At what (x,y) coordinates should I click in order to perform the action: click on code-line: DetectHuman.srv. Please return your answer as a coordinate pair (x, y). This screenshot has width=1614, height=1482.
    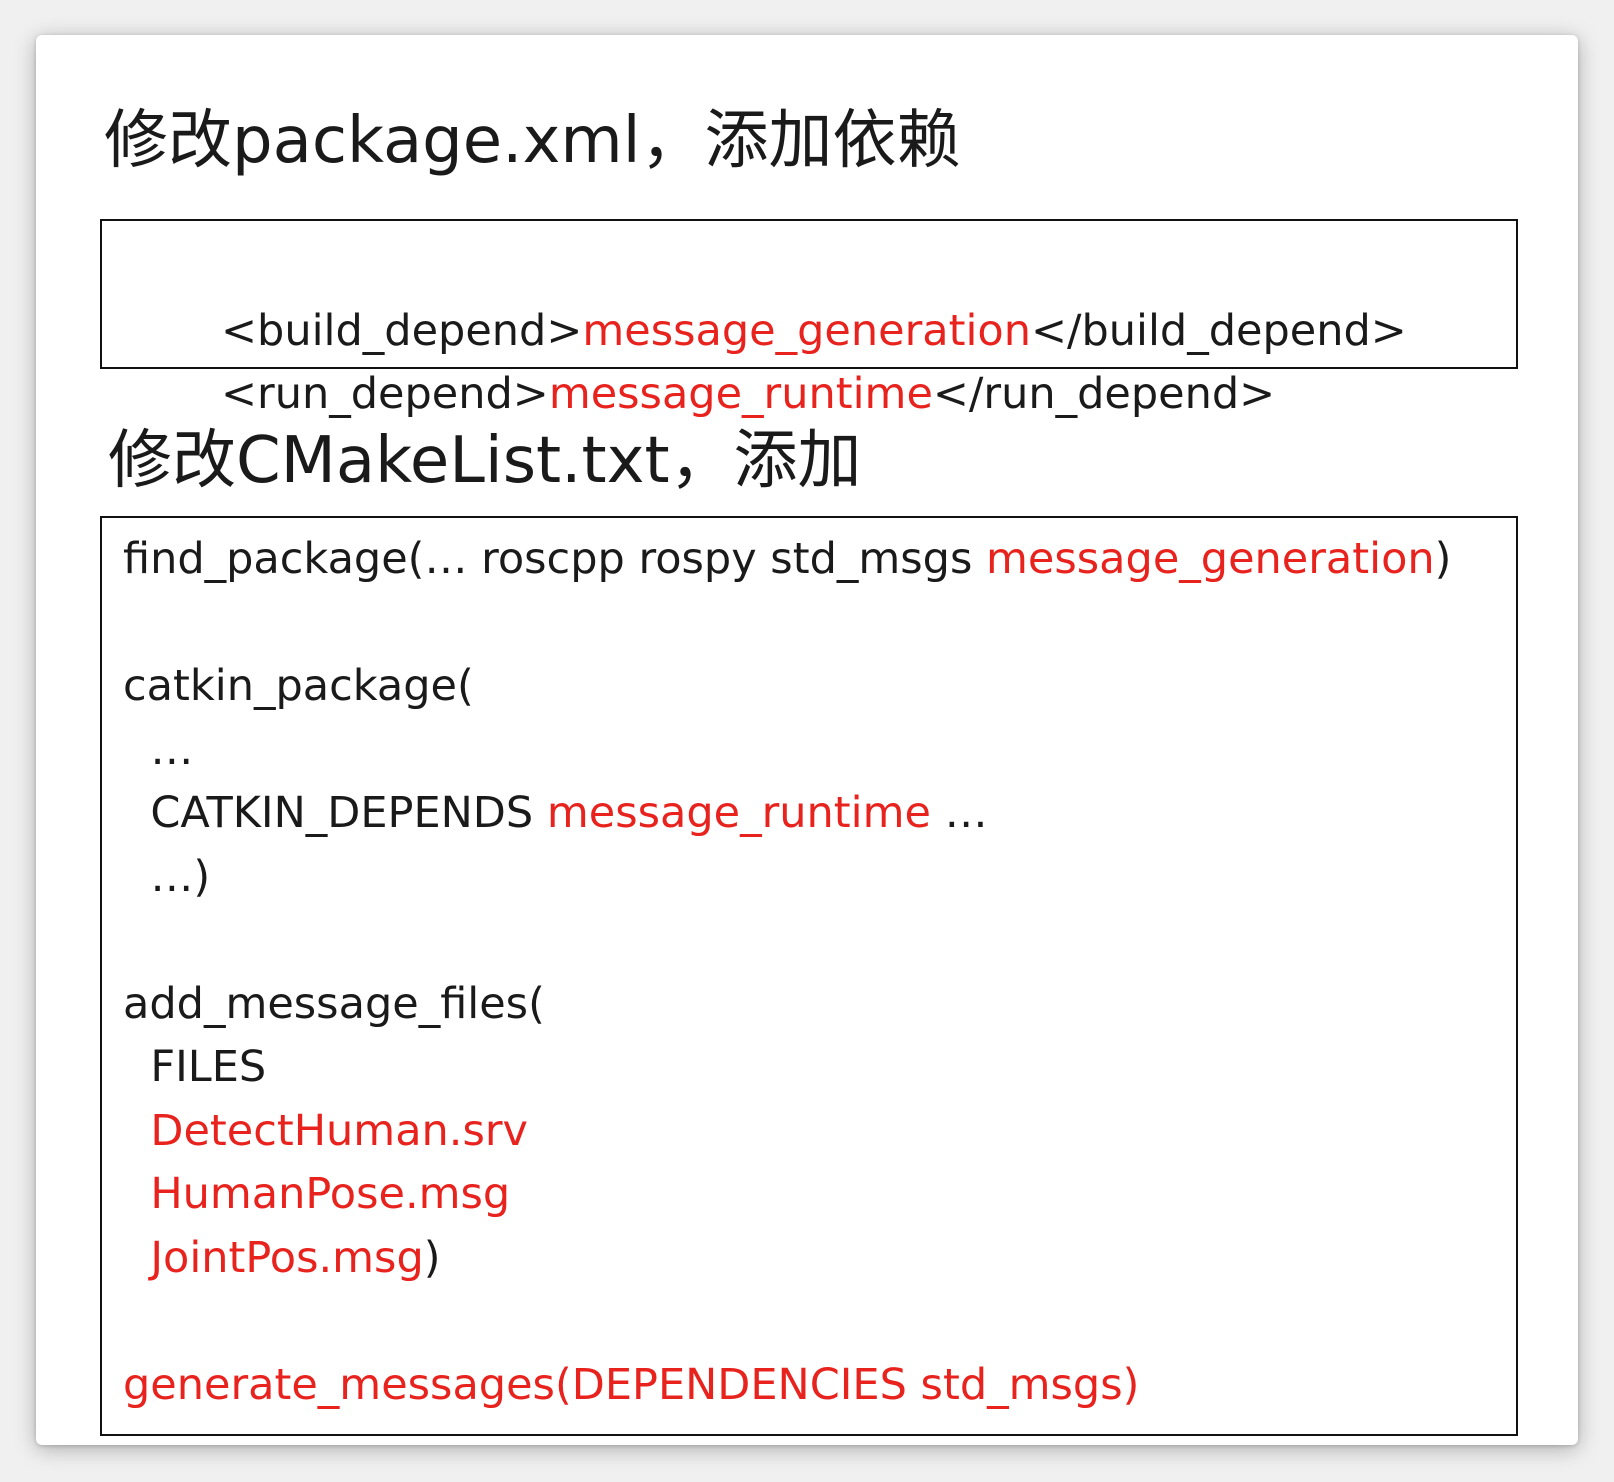
    Looking at the image, I should click on (819, 1132).